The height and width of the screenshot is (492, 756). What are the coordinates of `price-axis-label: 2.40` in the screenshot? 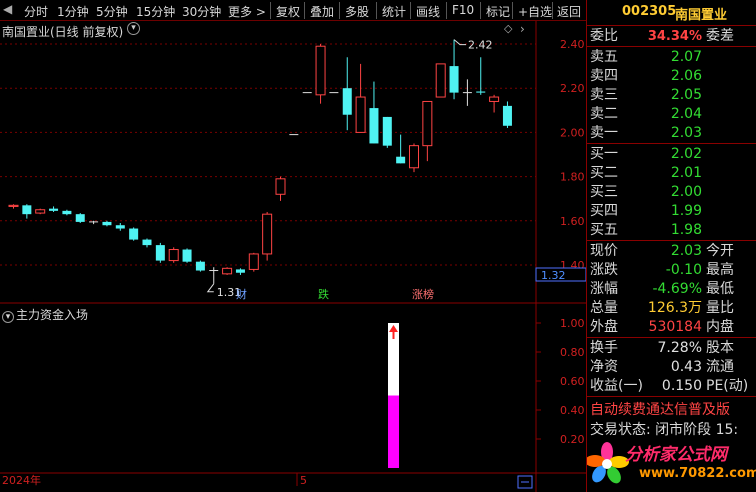 It's located at (572, 44).